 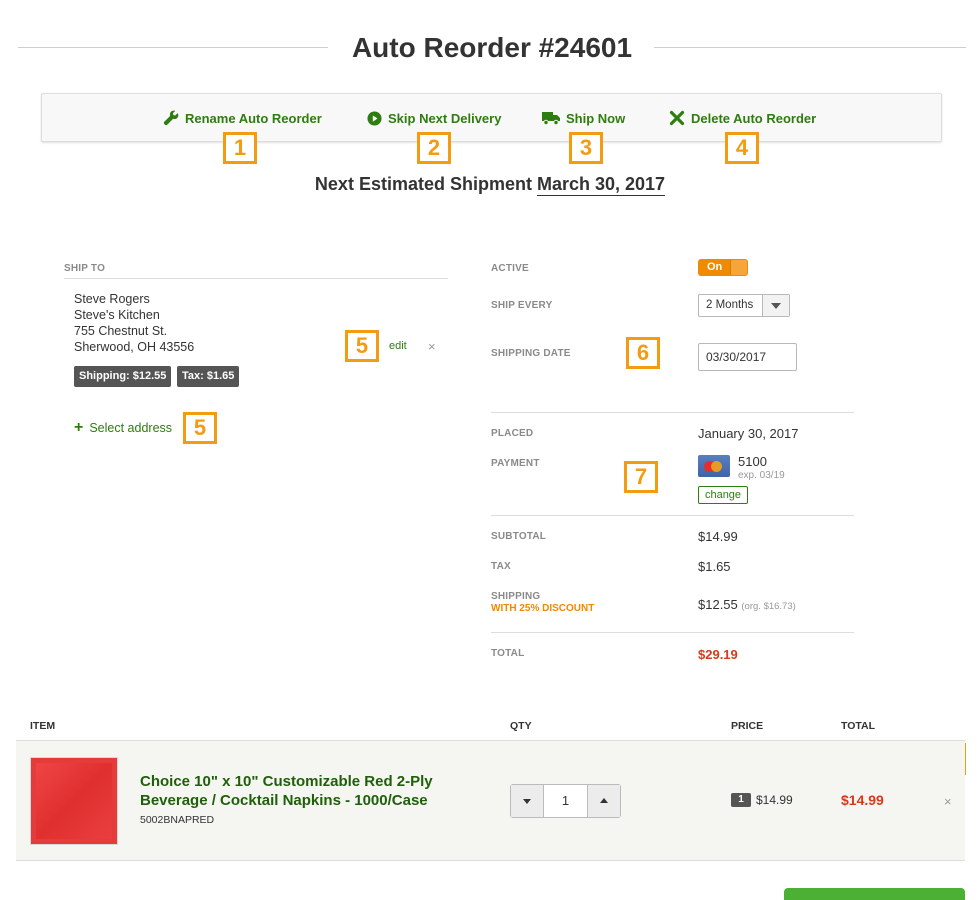 What do you see at coordinates (714, 466) in the screenshot?
I see `credit-card-icon` at bounding box center [714, 466].